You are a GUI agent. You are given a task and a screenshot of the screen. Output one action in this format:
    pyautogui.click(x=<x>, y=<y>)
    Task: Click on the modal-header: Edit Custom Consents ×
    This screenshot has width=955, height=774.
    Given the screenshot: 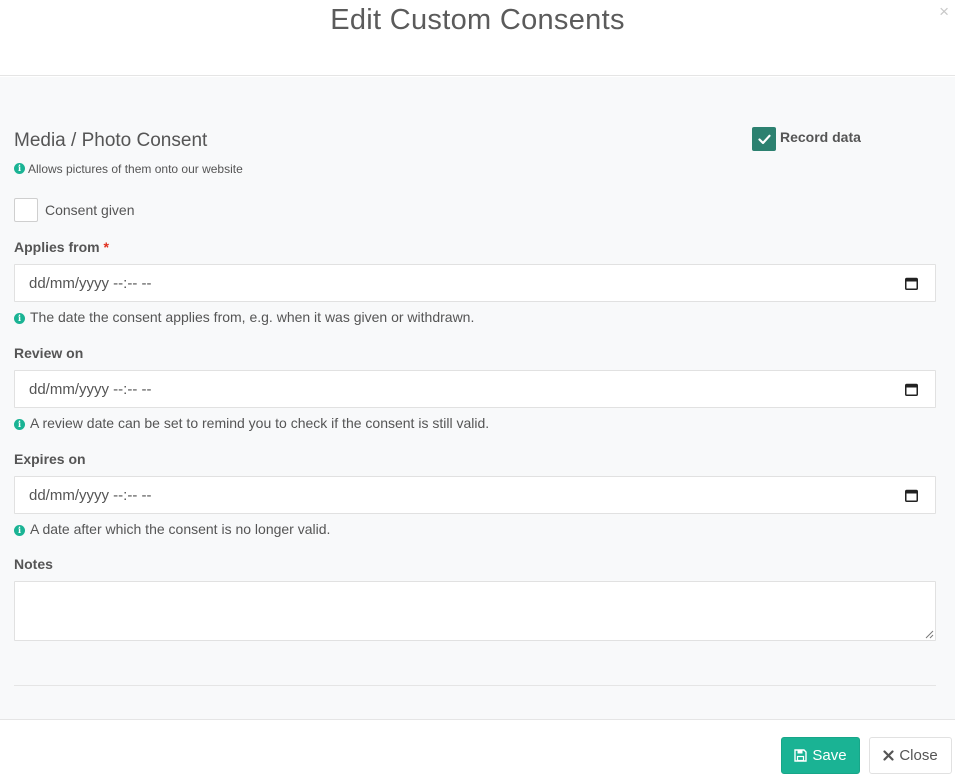 What is the action you would take?
    pyautogui.click(x=477, y=38)
    